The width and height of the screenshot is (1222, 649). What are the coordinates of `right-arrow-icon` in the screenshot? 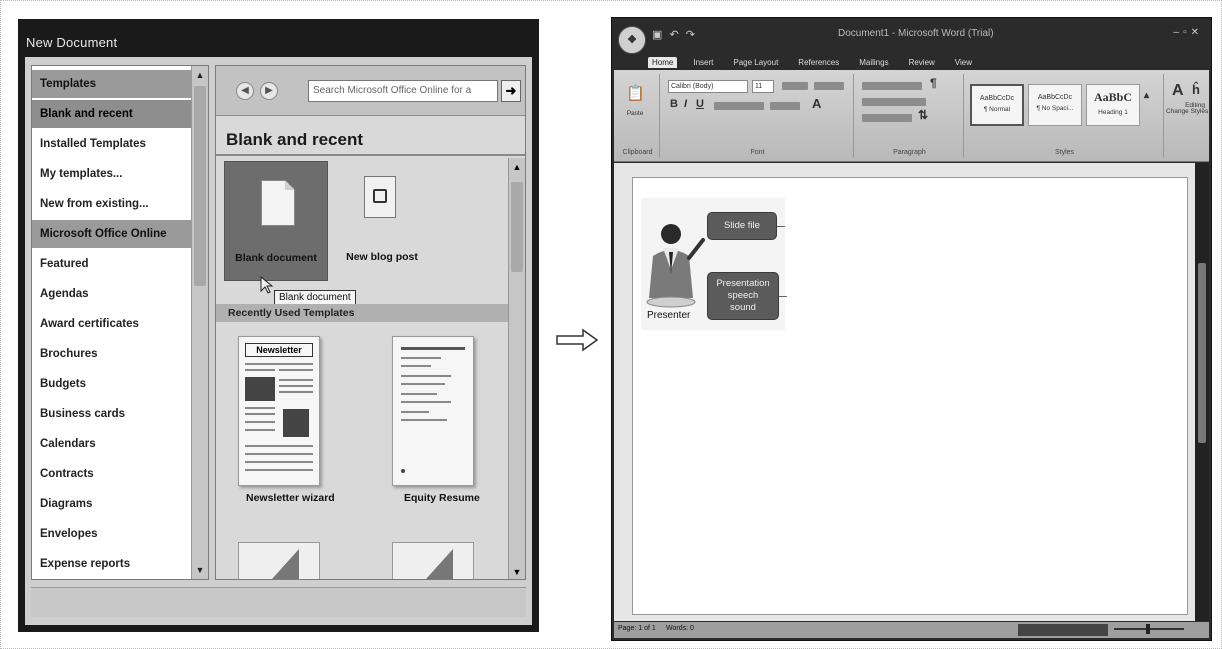 It's located at (577, 340).